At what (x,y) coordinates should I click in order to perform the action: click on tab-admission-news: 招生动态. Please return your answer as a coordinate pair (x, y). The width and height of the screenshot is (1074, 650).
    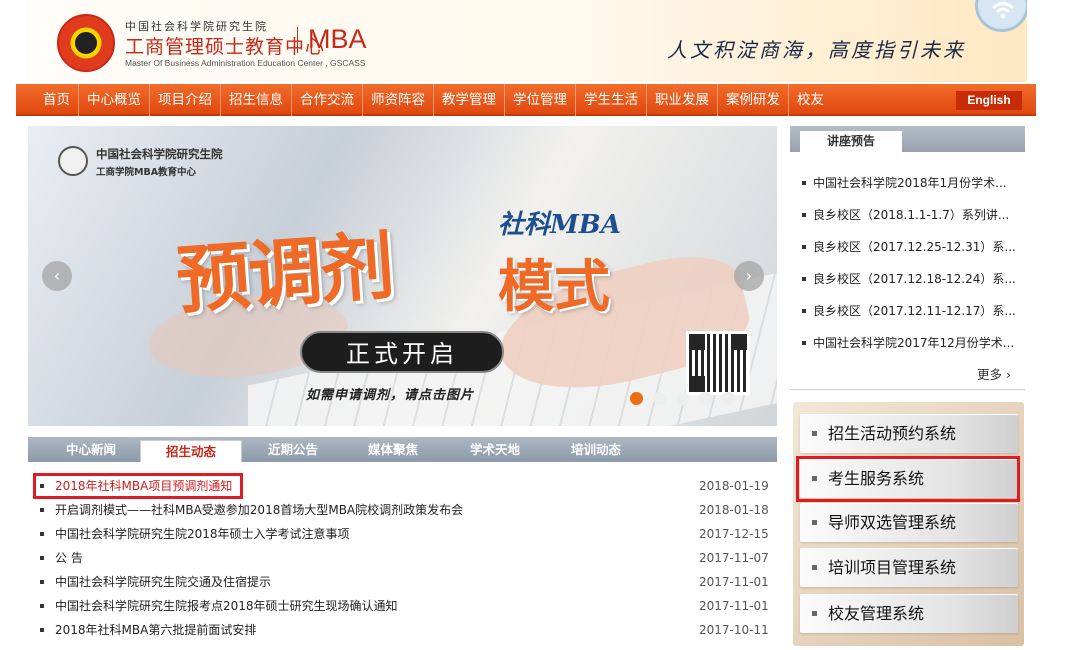
    Looking at the image, I should click on (191, 451).